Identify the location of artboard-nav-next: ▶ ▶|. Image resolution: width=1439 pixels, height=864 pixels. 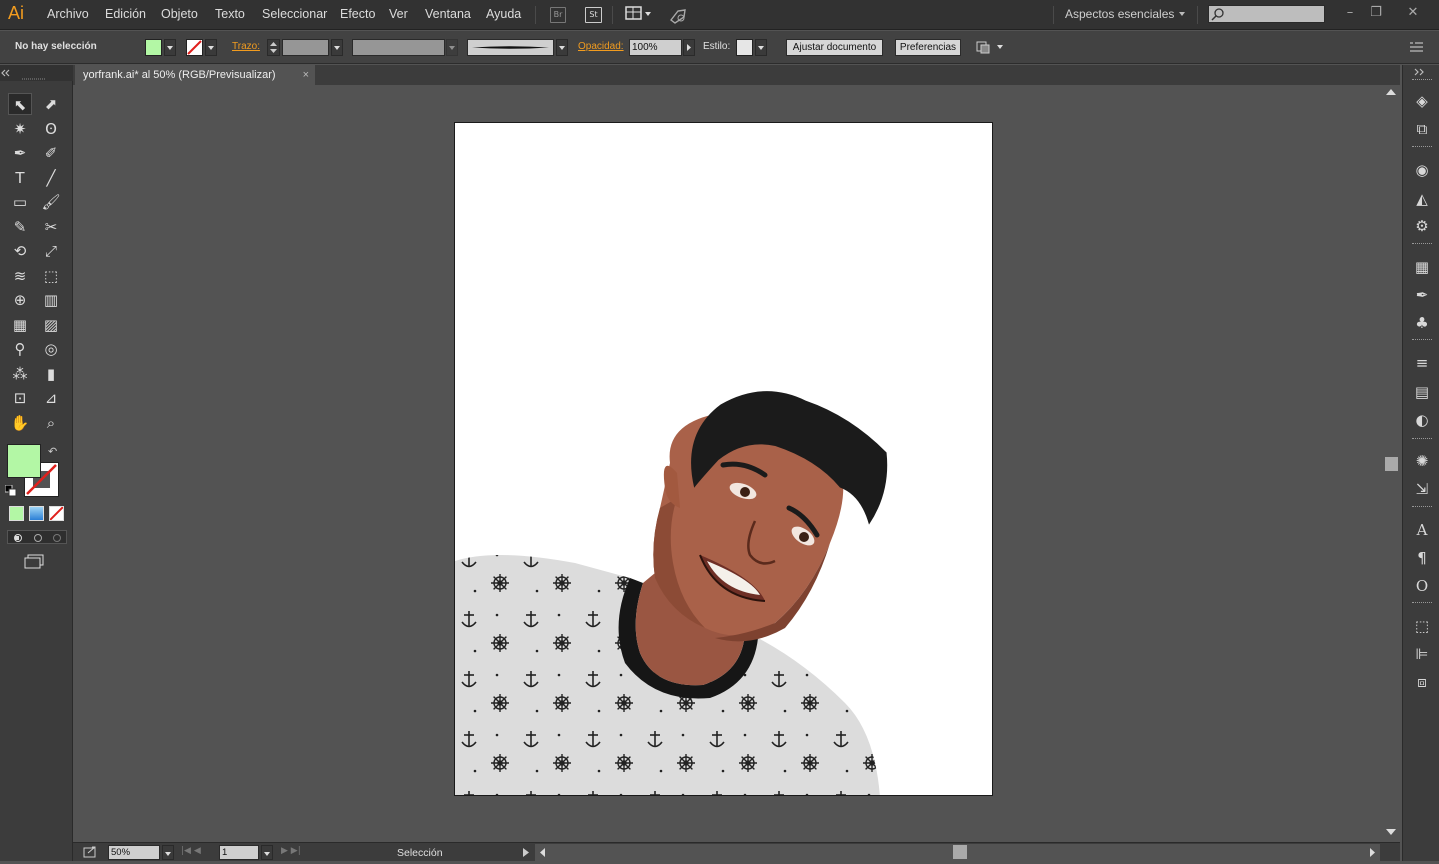
(299, 852).